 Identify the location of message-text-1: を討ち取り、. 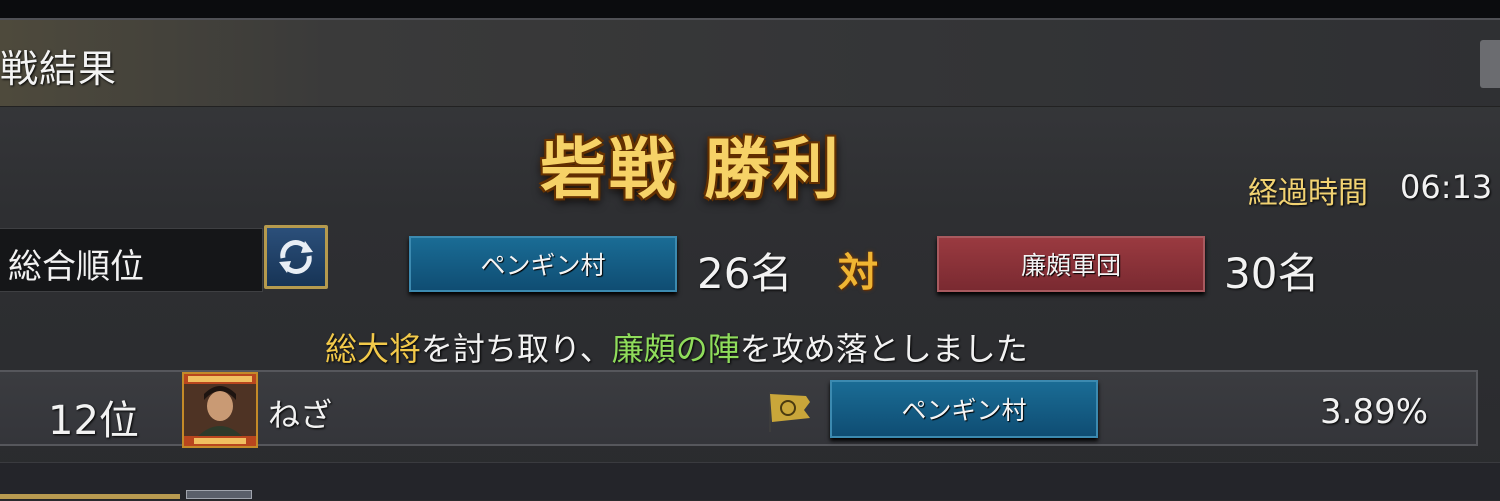
(516, 349).